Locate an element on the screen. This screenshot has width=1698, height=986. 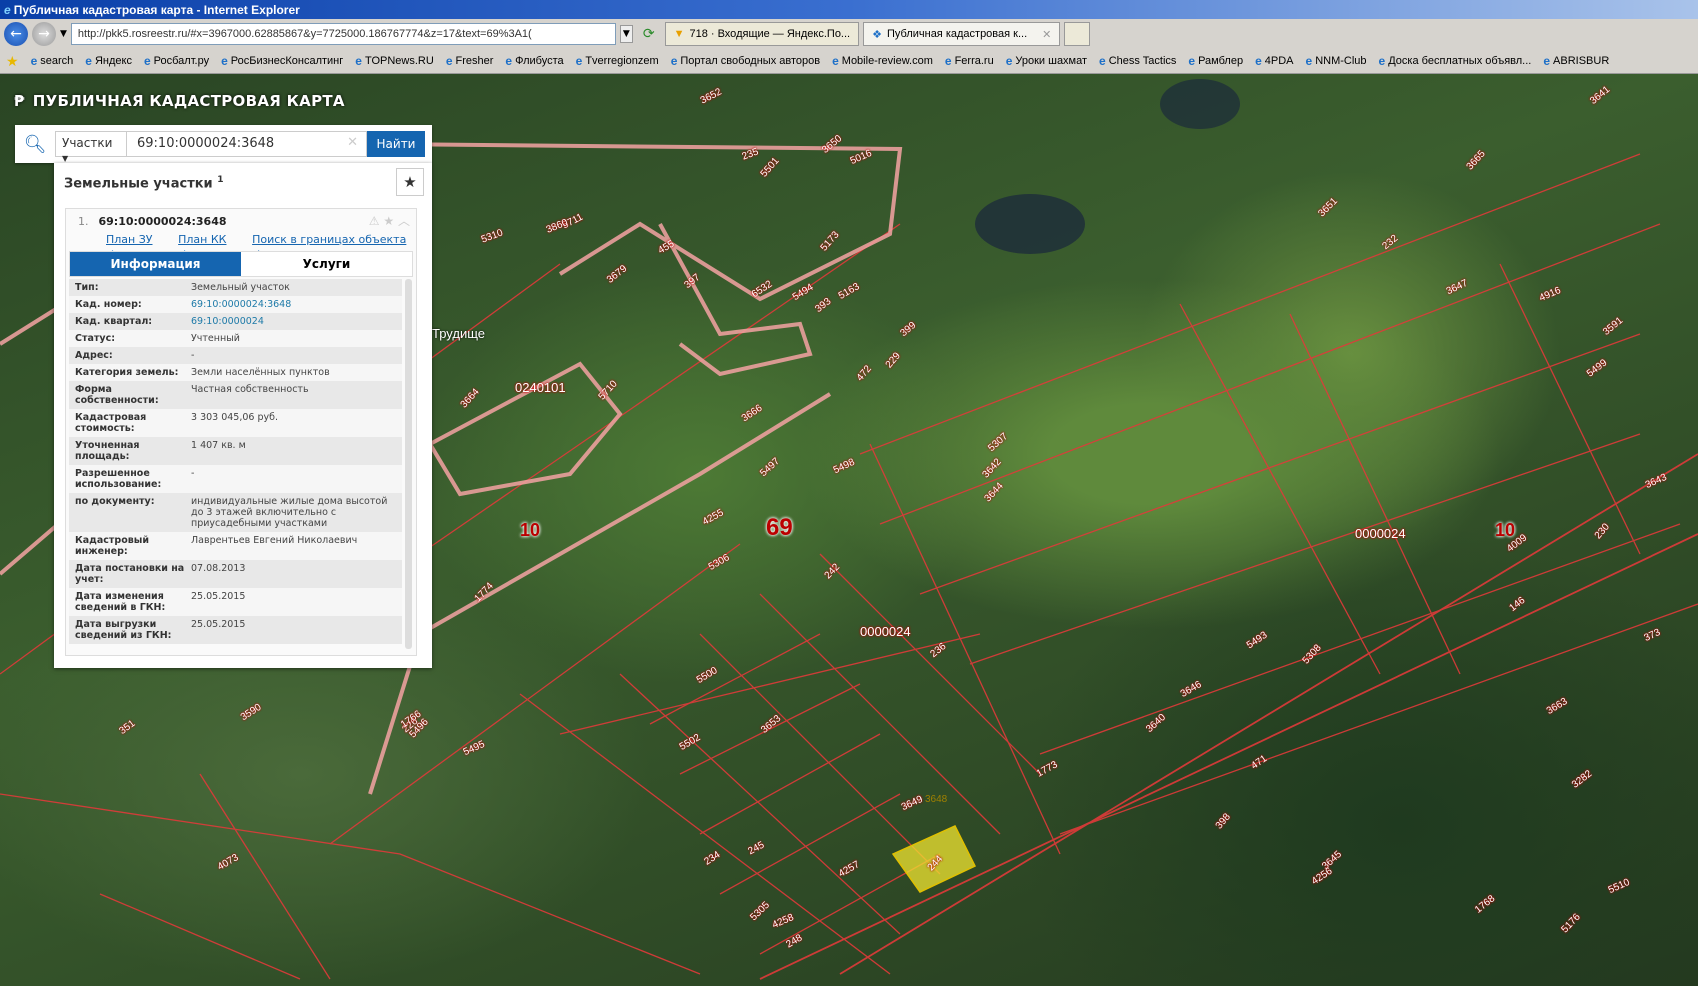
search-icon: 🔍︎ is located at coordinates (35, 144).